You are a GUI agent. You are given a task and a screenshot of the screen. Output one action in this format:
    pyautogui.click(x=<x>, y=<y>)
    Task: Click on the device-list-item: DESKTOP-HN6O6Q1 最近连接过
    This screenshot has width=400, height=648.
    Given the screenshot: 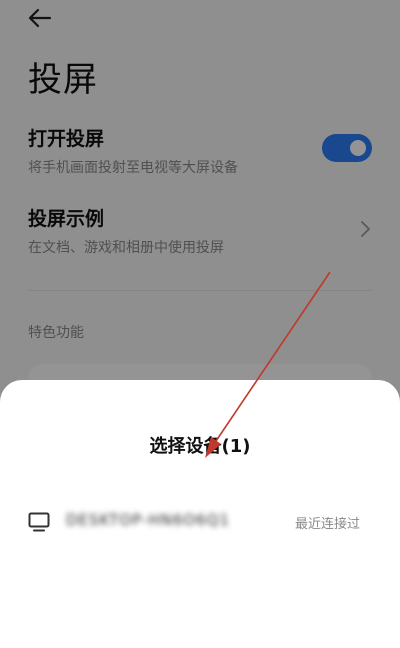 What is the action you would take?
    pyautogui.click(x=200, y=522)
    